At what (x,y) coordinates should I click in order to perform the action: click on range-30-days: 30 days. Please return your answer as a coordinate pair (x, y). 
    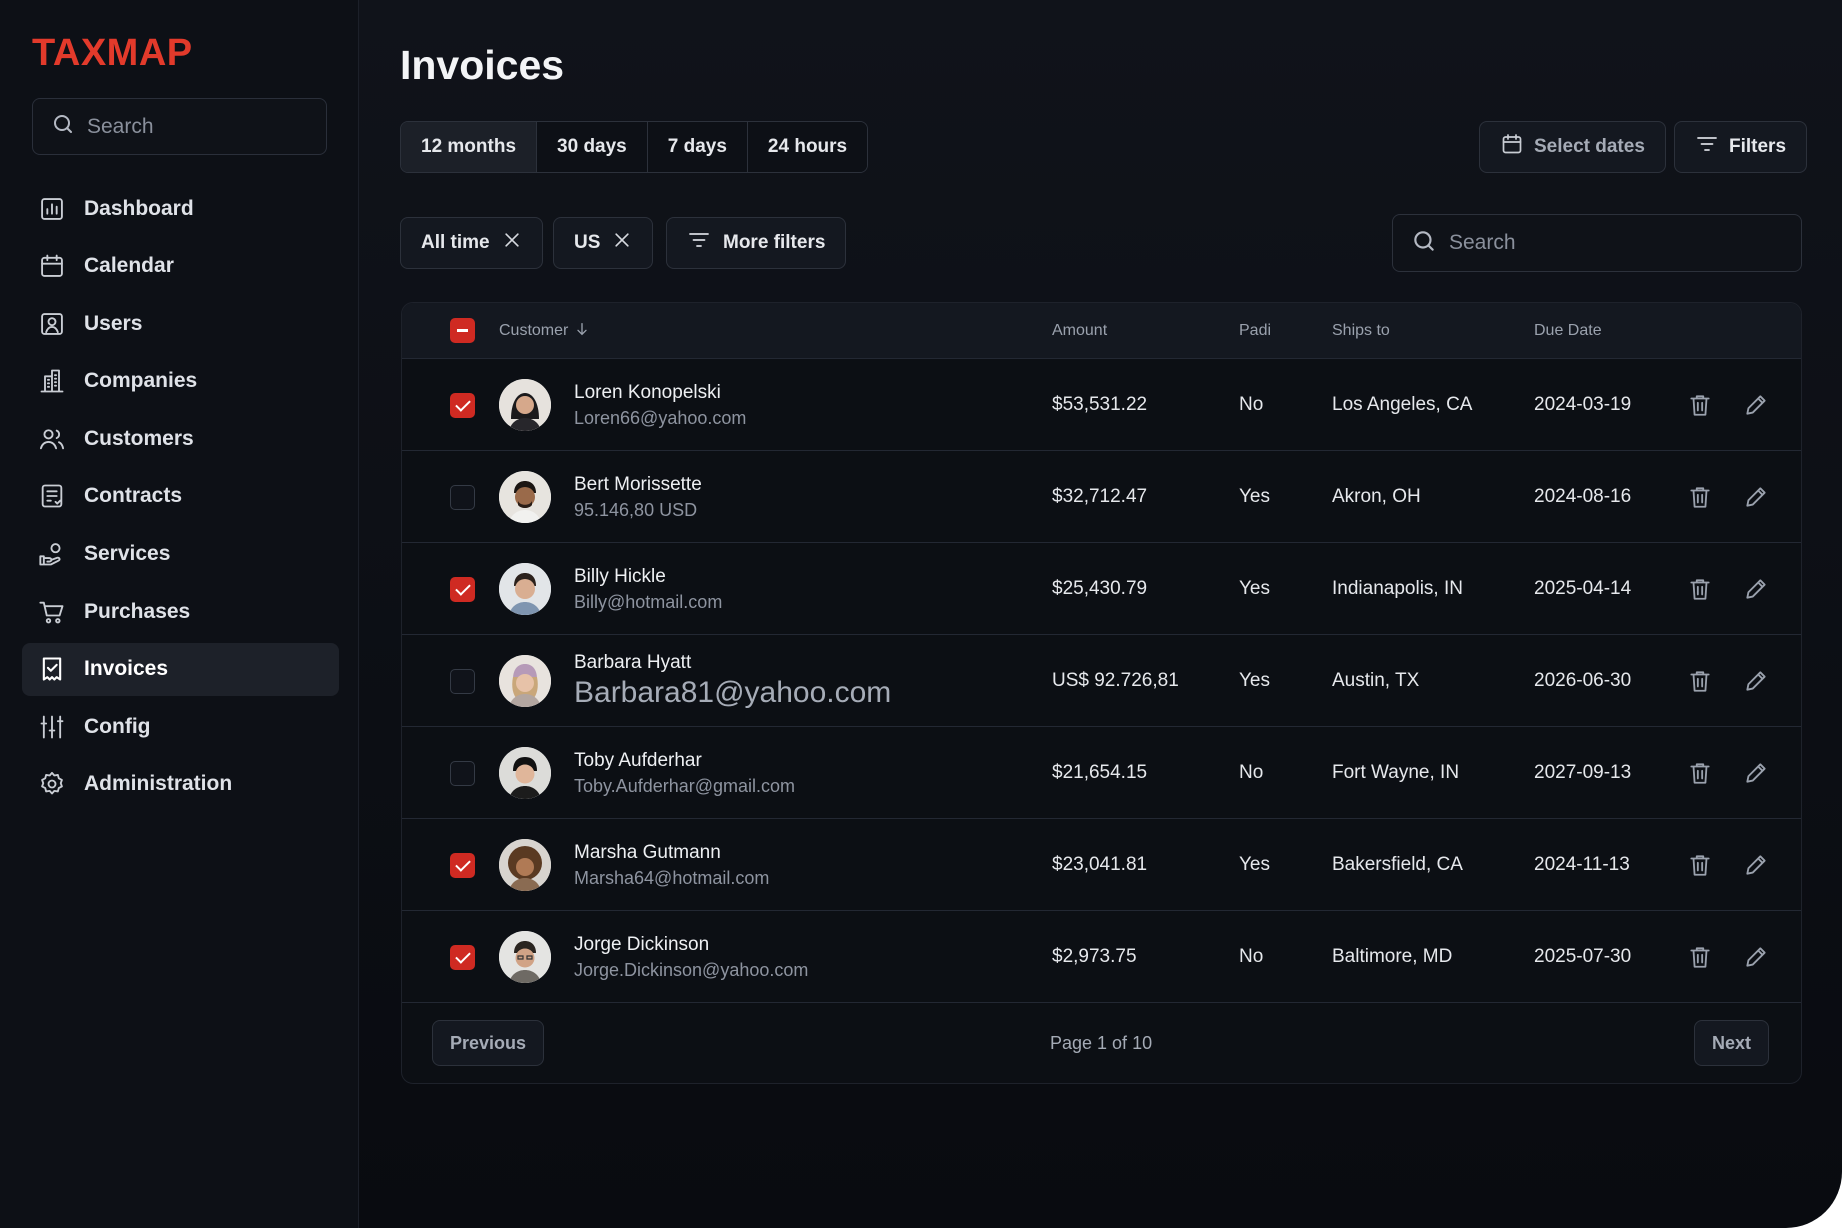
    Looking at the image, I should click on (592, 147).